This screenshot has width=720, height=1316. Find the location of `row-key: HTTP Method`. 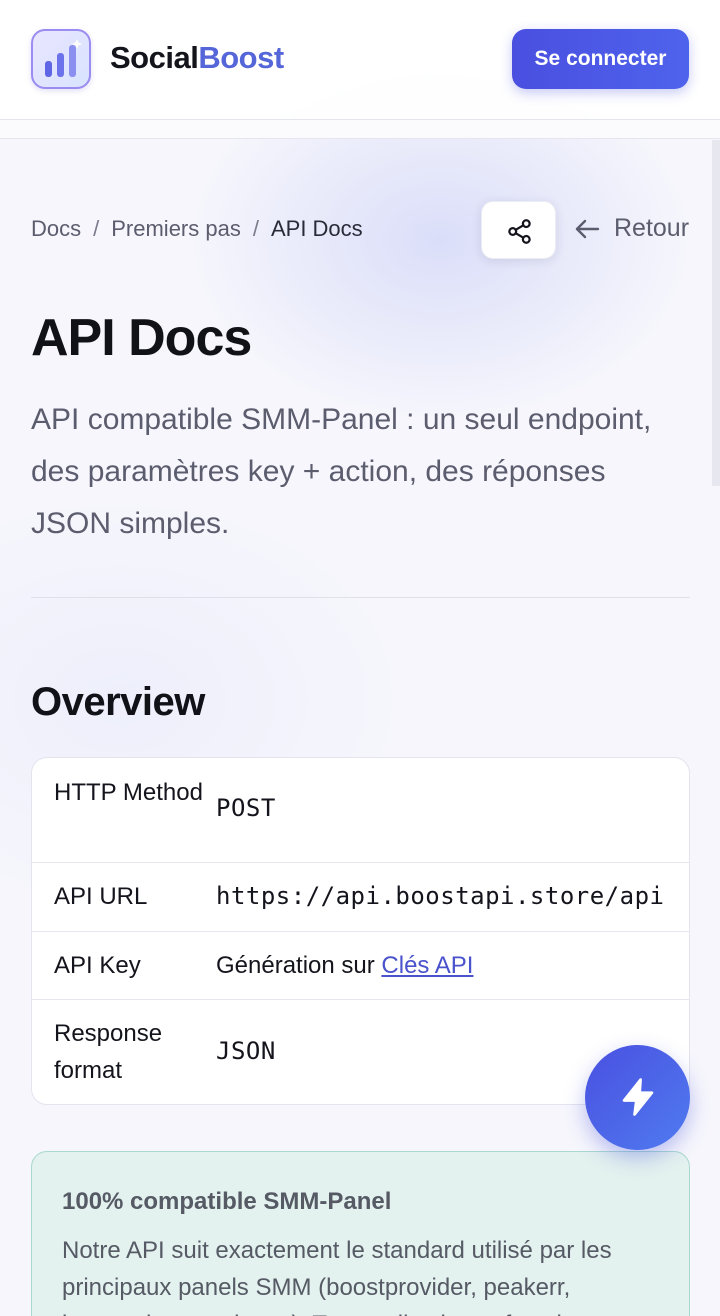

row-key: HTTP Method is located at coordinates (128, 792).